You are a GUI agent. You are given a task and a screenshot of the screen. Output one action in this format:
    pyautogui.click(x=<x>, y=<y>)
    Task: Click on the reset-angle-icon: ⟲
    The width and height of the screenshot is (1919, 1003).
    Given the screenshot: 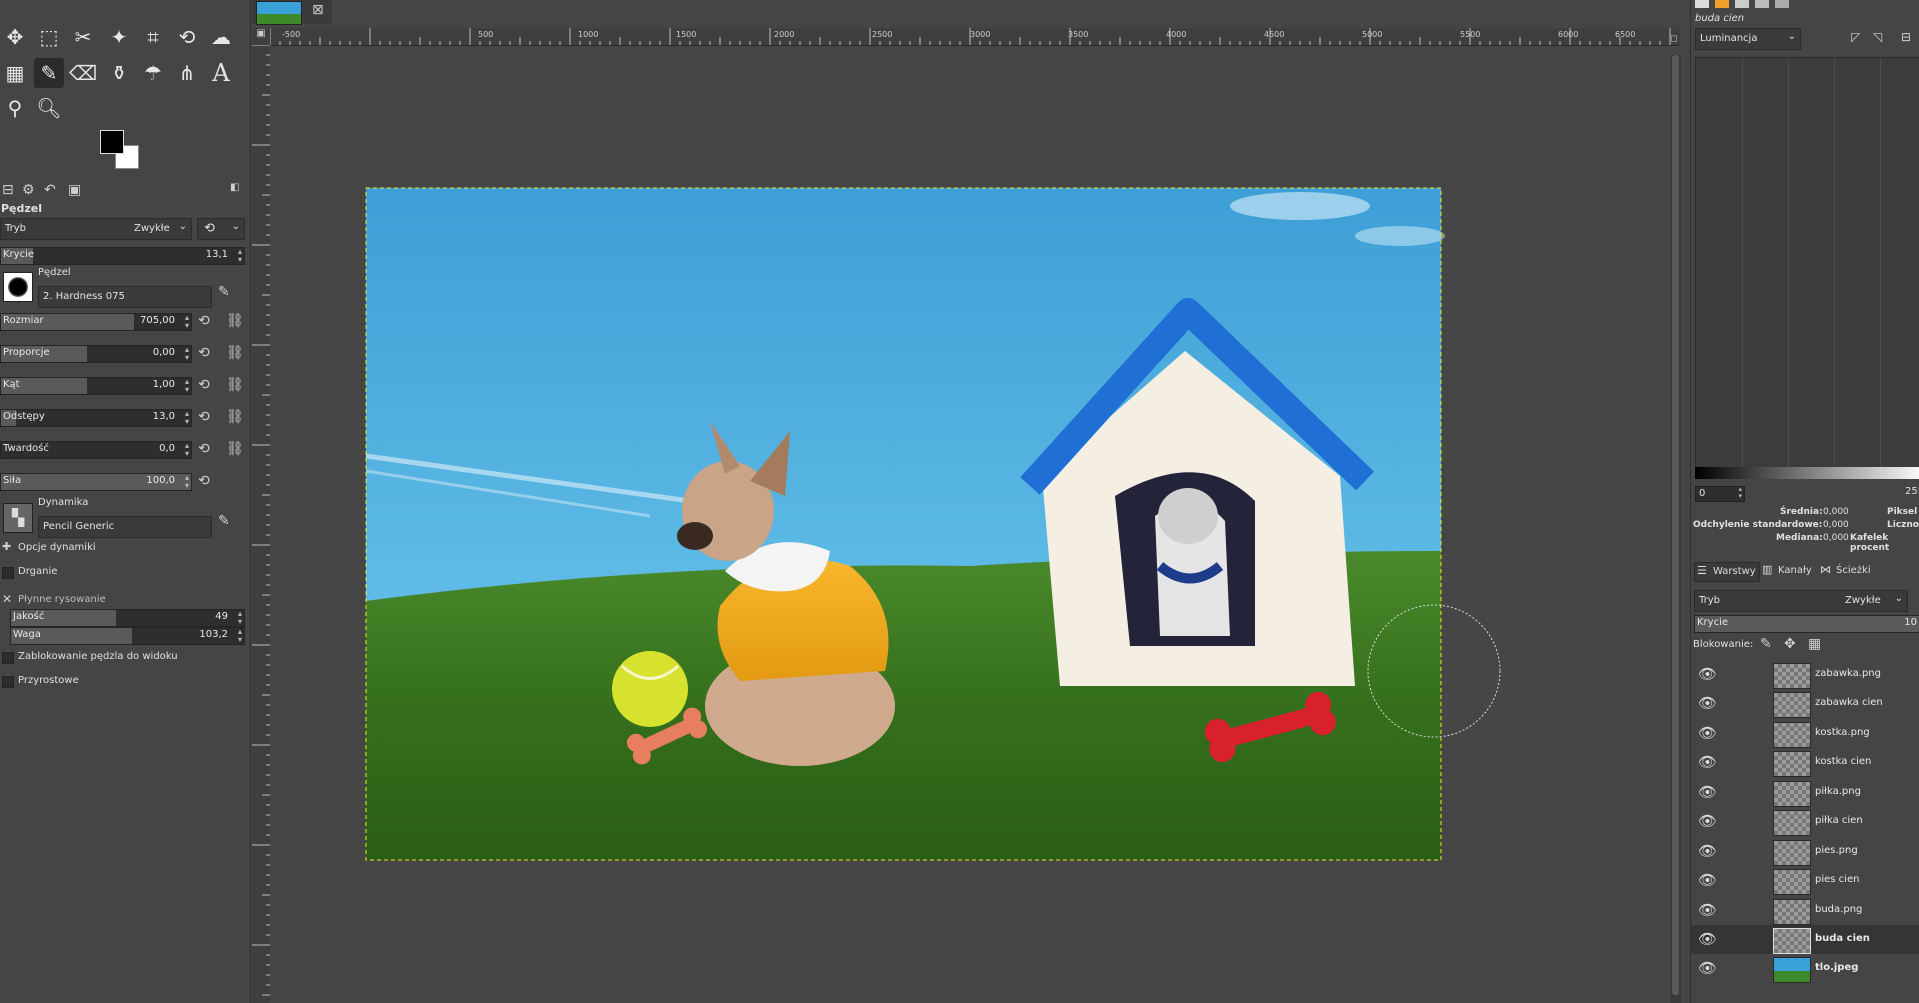 What is the action you would take?
    pyautogui.click(x=204, y=385)
    